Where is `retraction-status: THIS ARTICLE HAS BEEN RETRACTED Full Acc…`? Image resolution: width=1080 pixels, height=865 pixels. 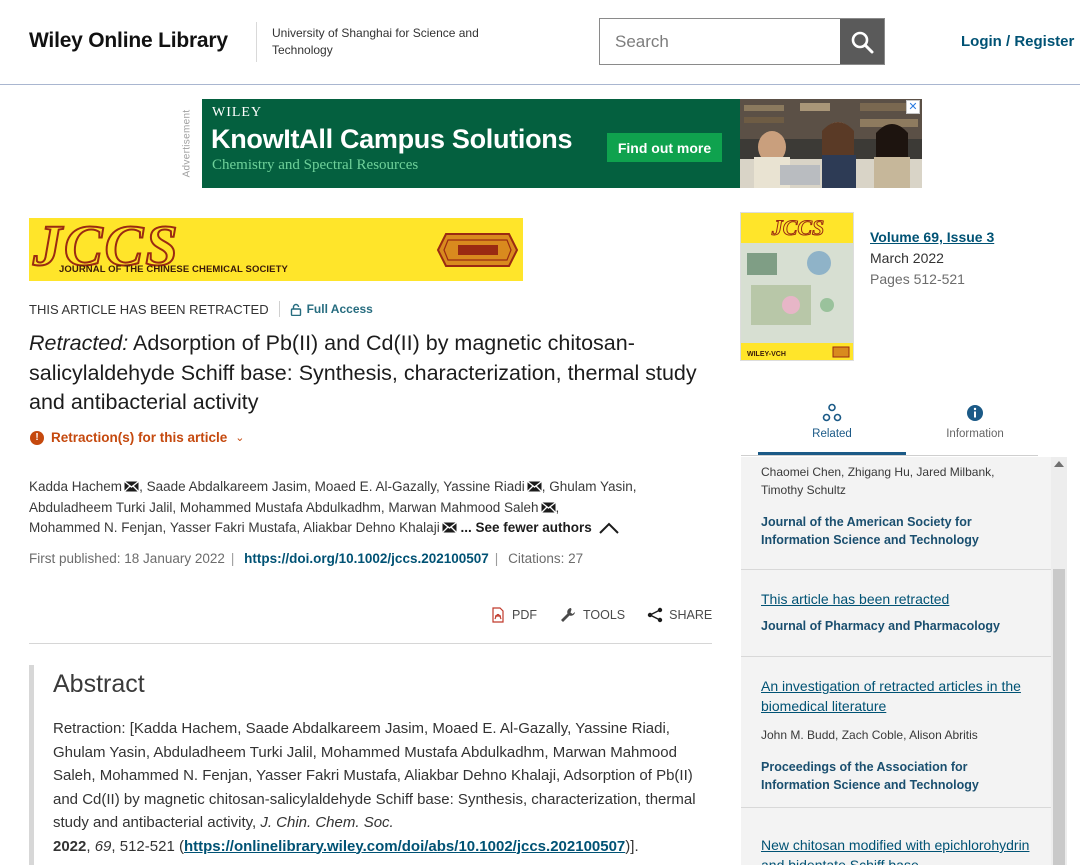 retraction-status: THIS ARTICLE HAS BEEN RETRACTED Full Acc… is located at coordinates (201, 309).